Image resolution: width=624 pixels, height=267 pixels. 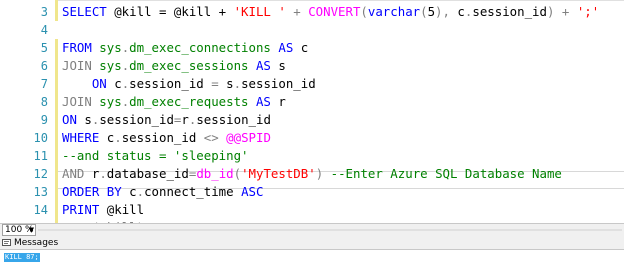 I want to click on code-token: db_id, so click(x=215, y=173).